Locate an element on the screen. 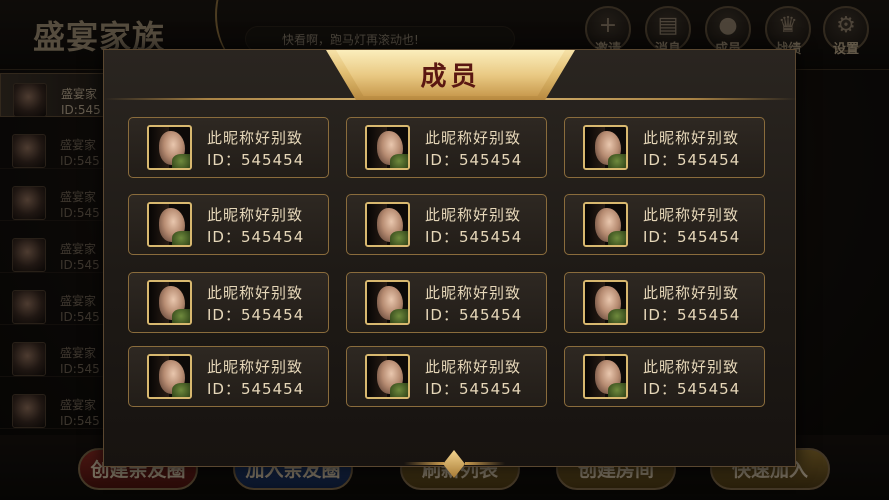  ornament-wing-right is located at coordinates (485, 463).